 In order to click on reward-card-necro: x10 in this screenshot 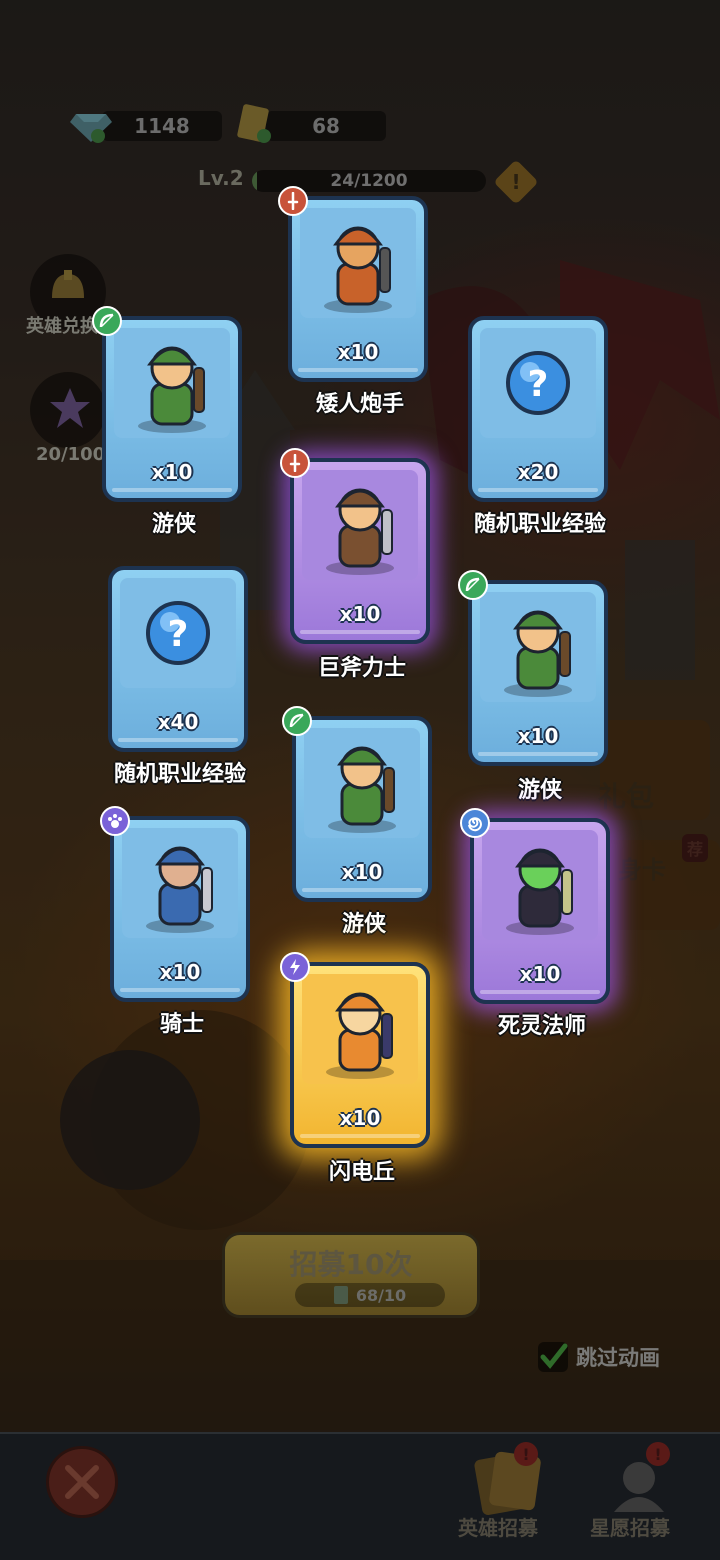, I will do `click(535, 906)`.